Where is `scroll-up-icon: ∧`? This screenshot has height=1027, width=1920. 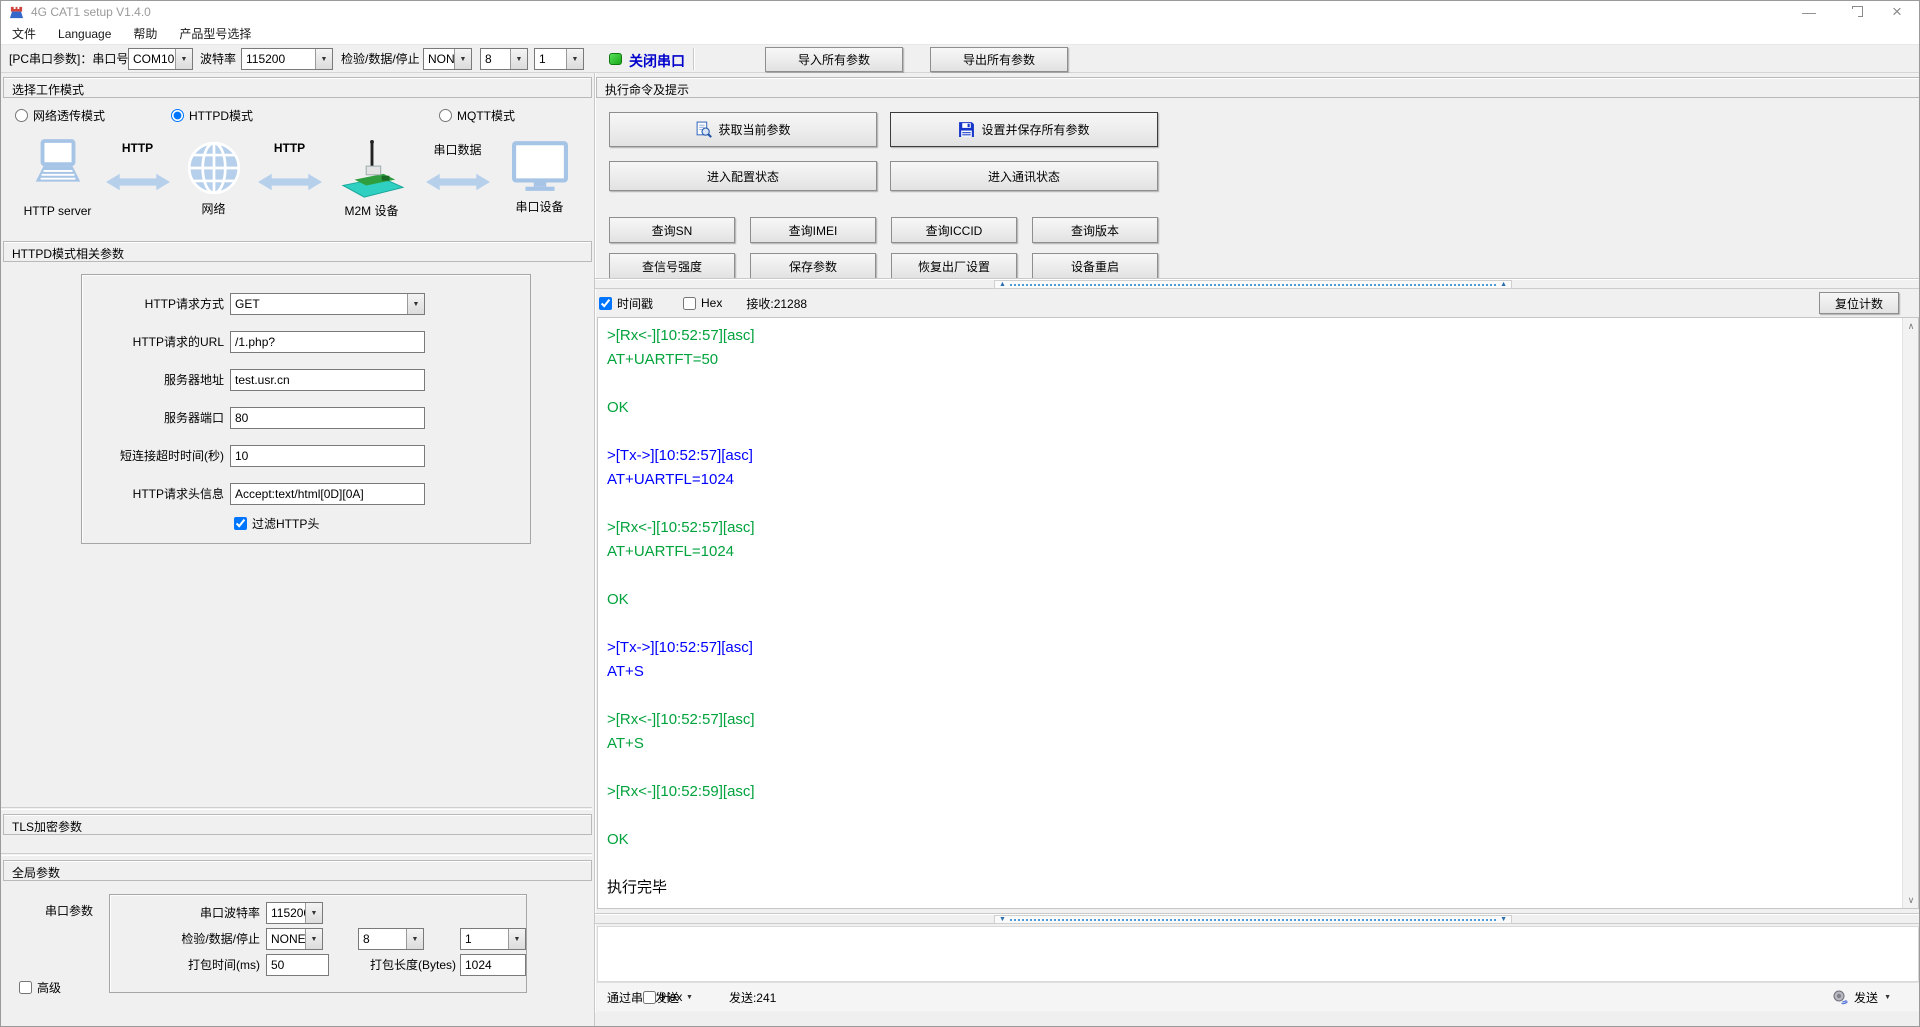 scroll-up-icon: ∧ is located at coordinates (1910, 326).